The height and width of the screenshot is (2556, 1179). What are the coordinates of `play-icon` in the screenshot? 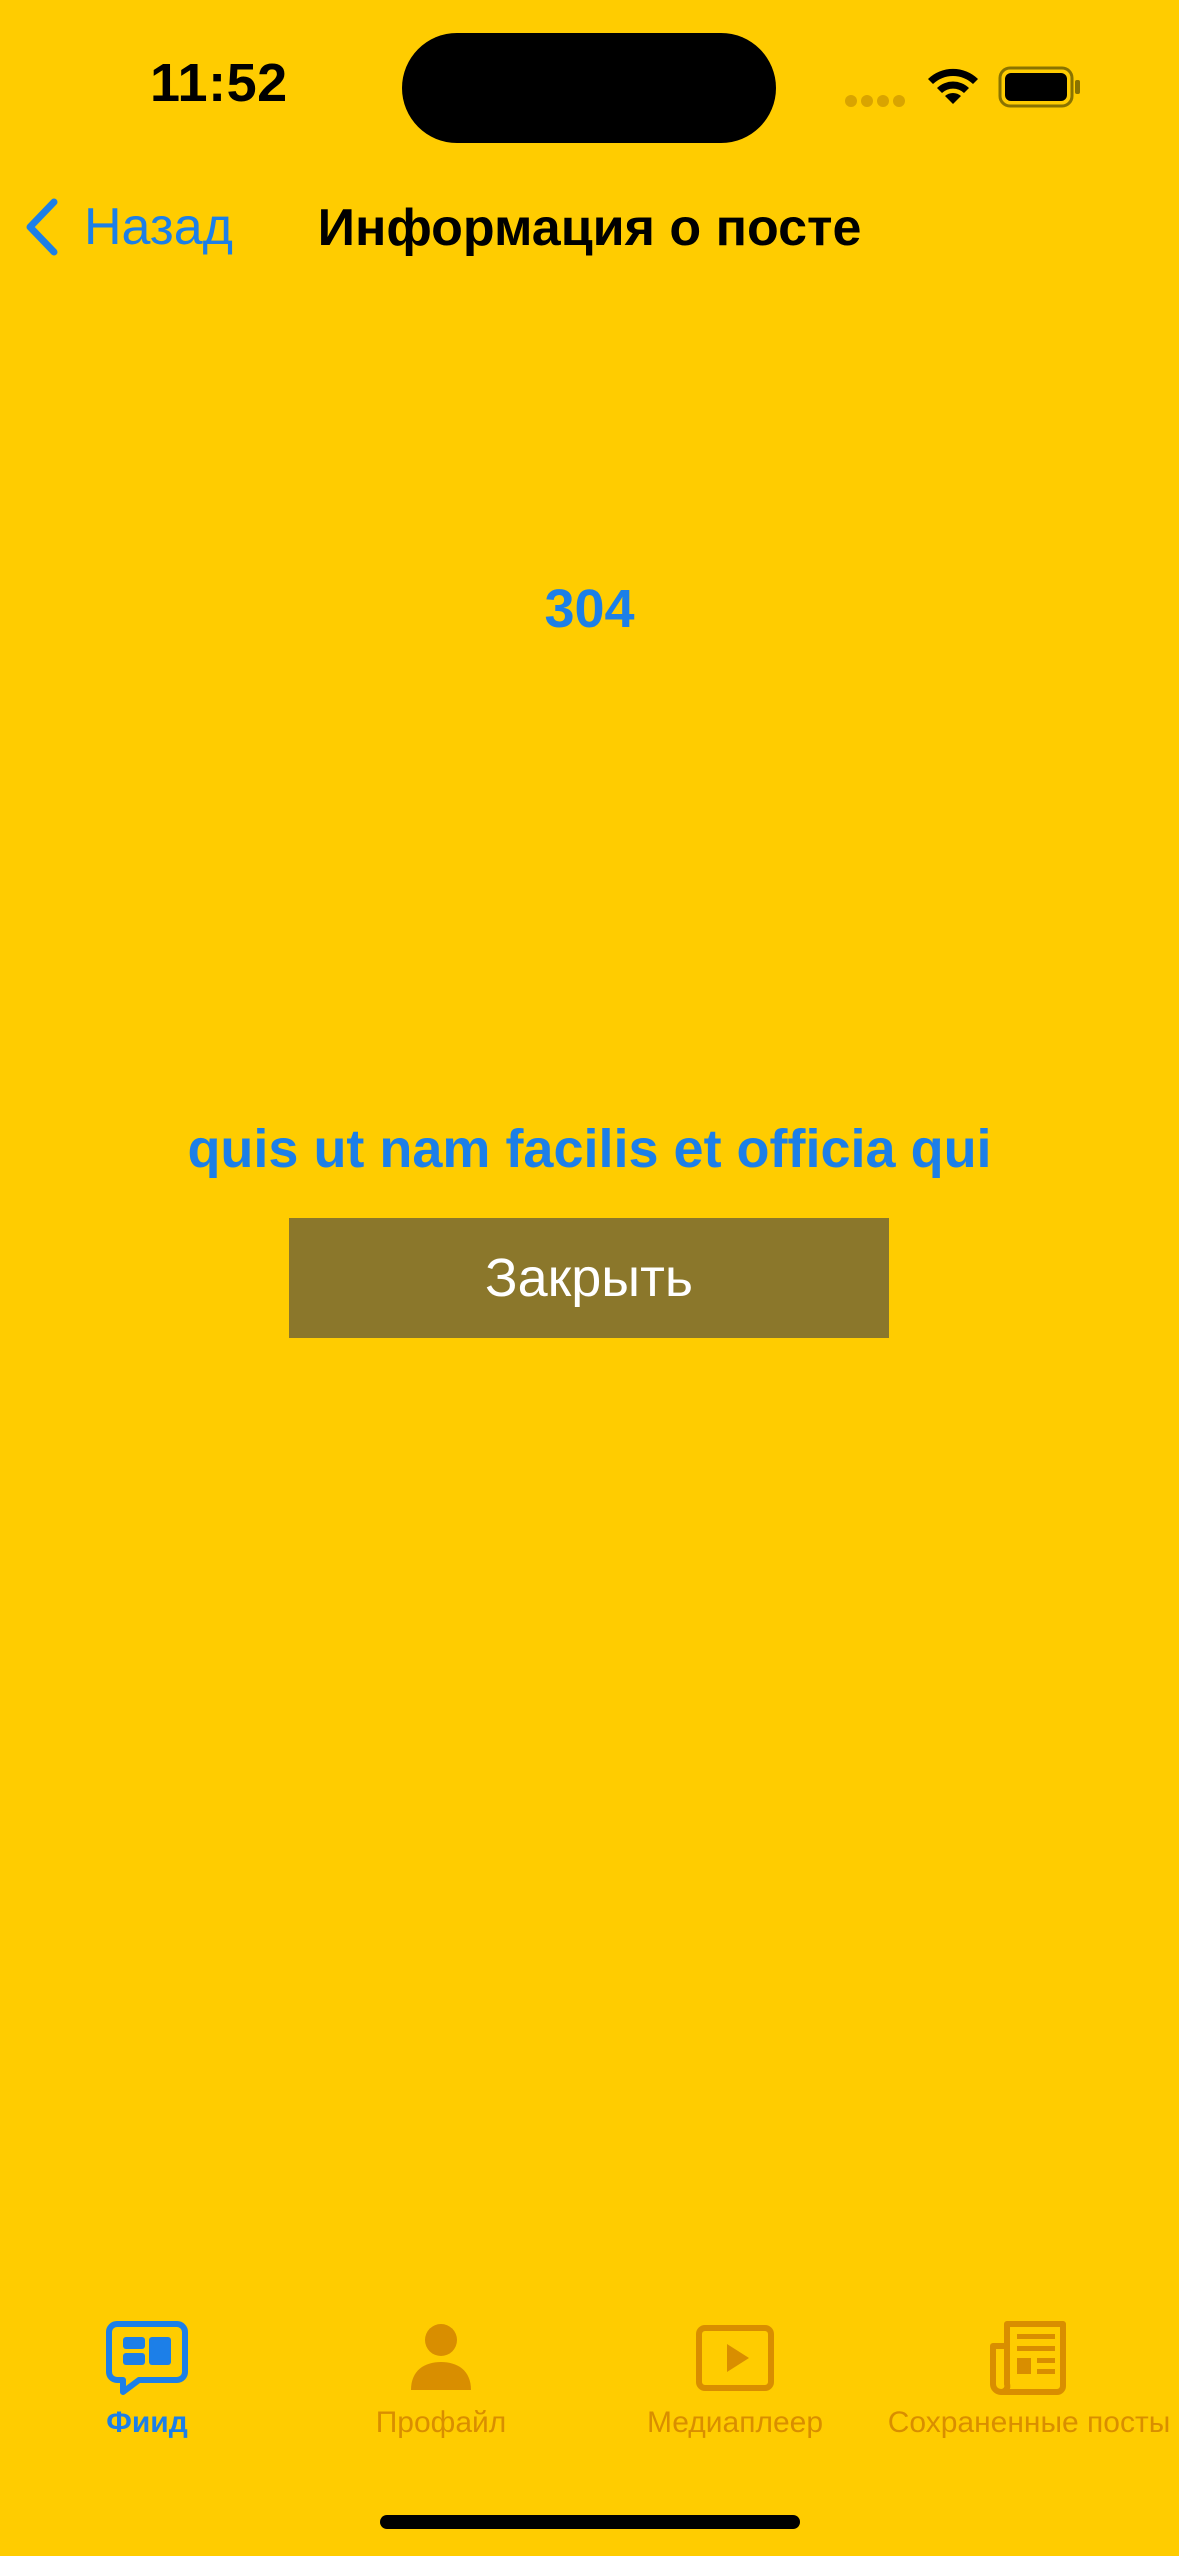 It's located at (735, 2358).